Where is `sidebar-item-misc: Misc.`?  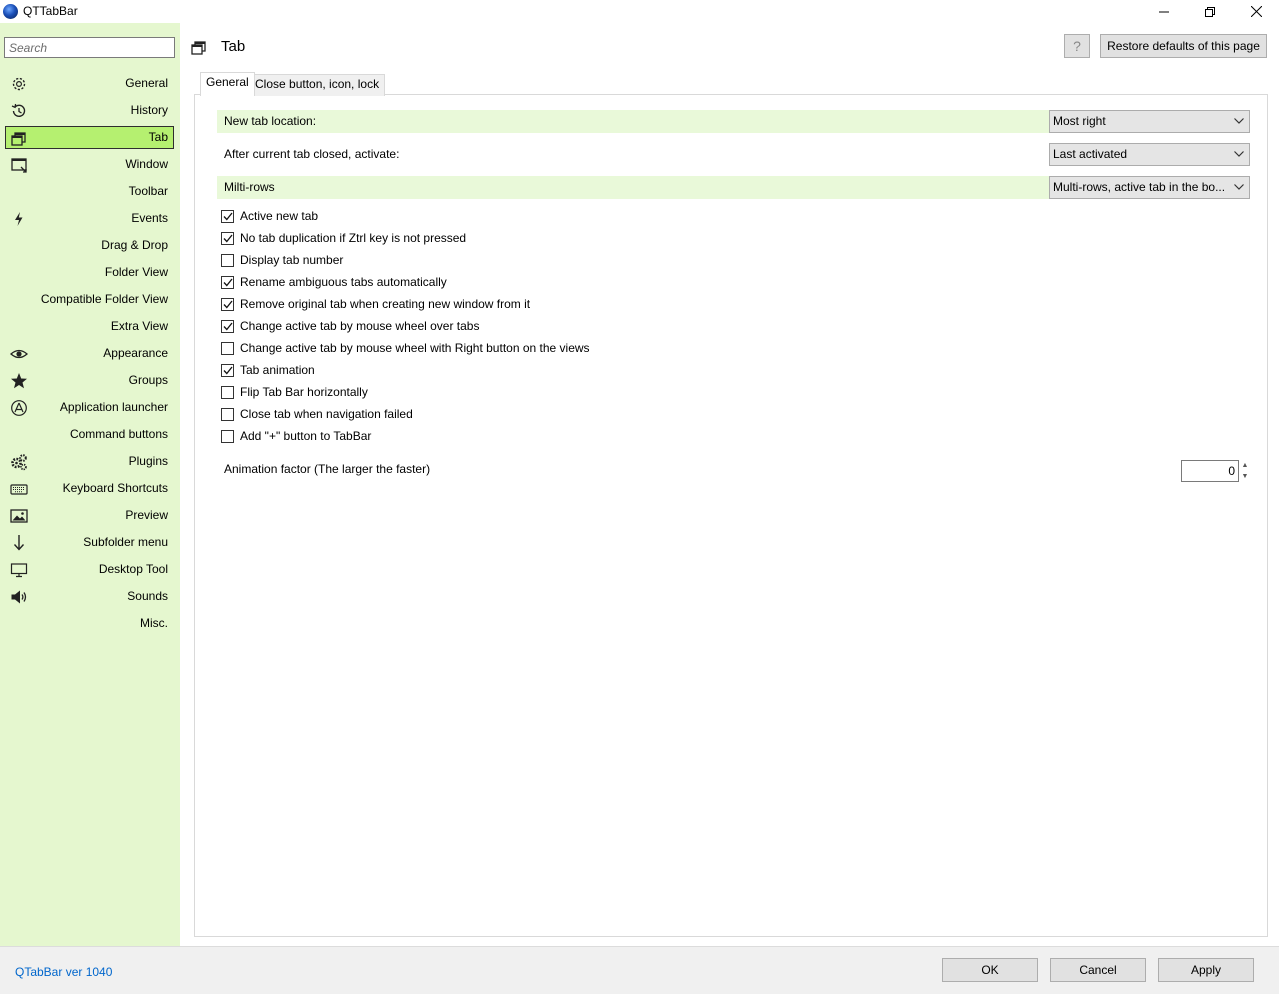
sidebar-item-misc: Misc. is located at coordinates (90, 623).